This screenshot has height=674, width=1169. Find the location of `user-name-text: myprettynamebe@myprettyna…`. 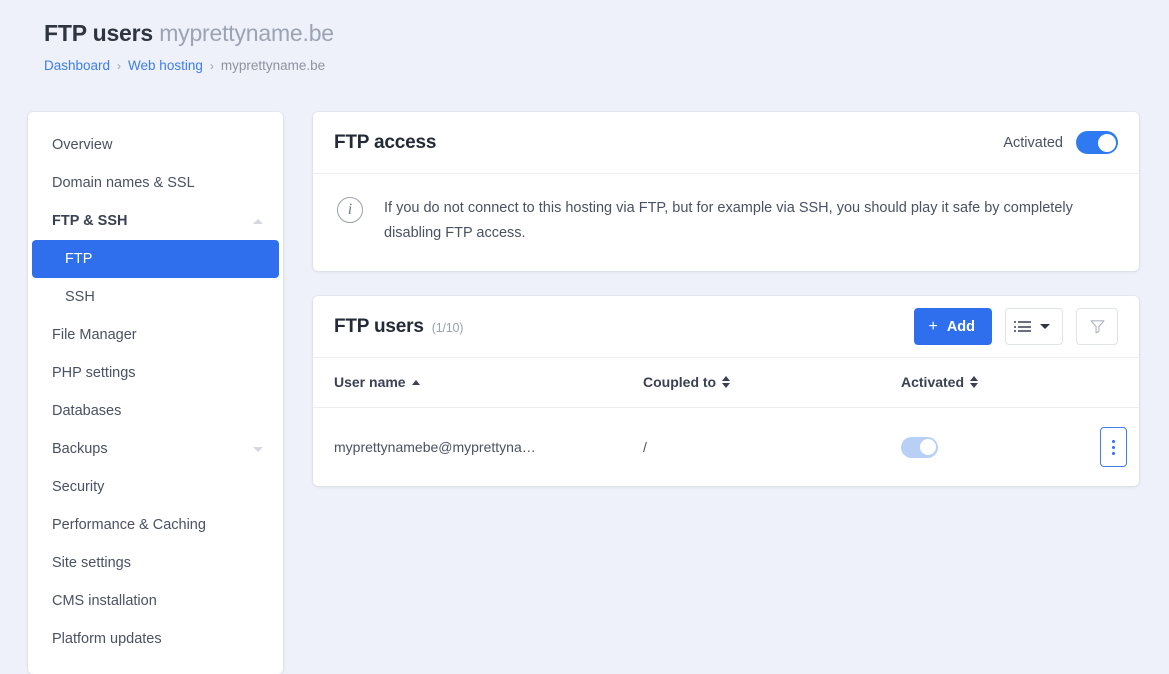

user-name-text: myprettynamebe@myprettyna… is located at coordinates (435, 447).